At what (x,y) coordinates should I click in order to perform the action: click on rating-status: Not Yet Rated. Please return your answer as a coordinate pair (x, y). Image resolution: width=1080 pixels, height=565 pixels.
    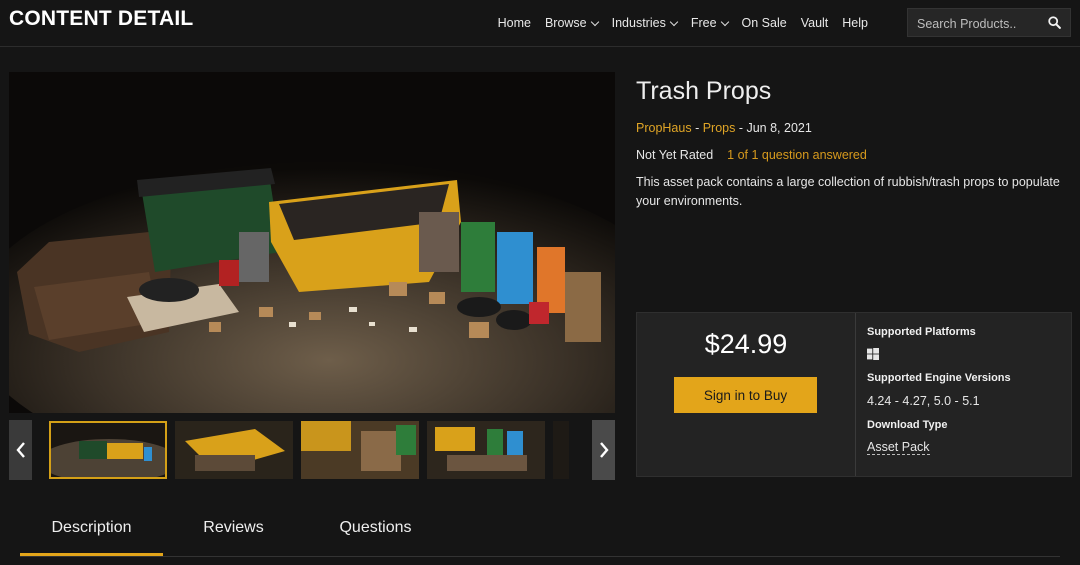
    Looking at the image, I should click on (675, 155).